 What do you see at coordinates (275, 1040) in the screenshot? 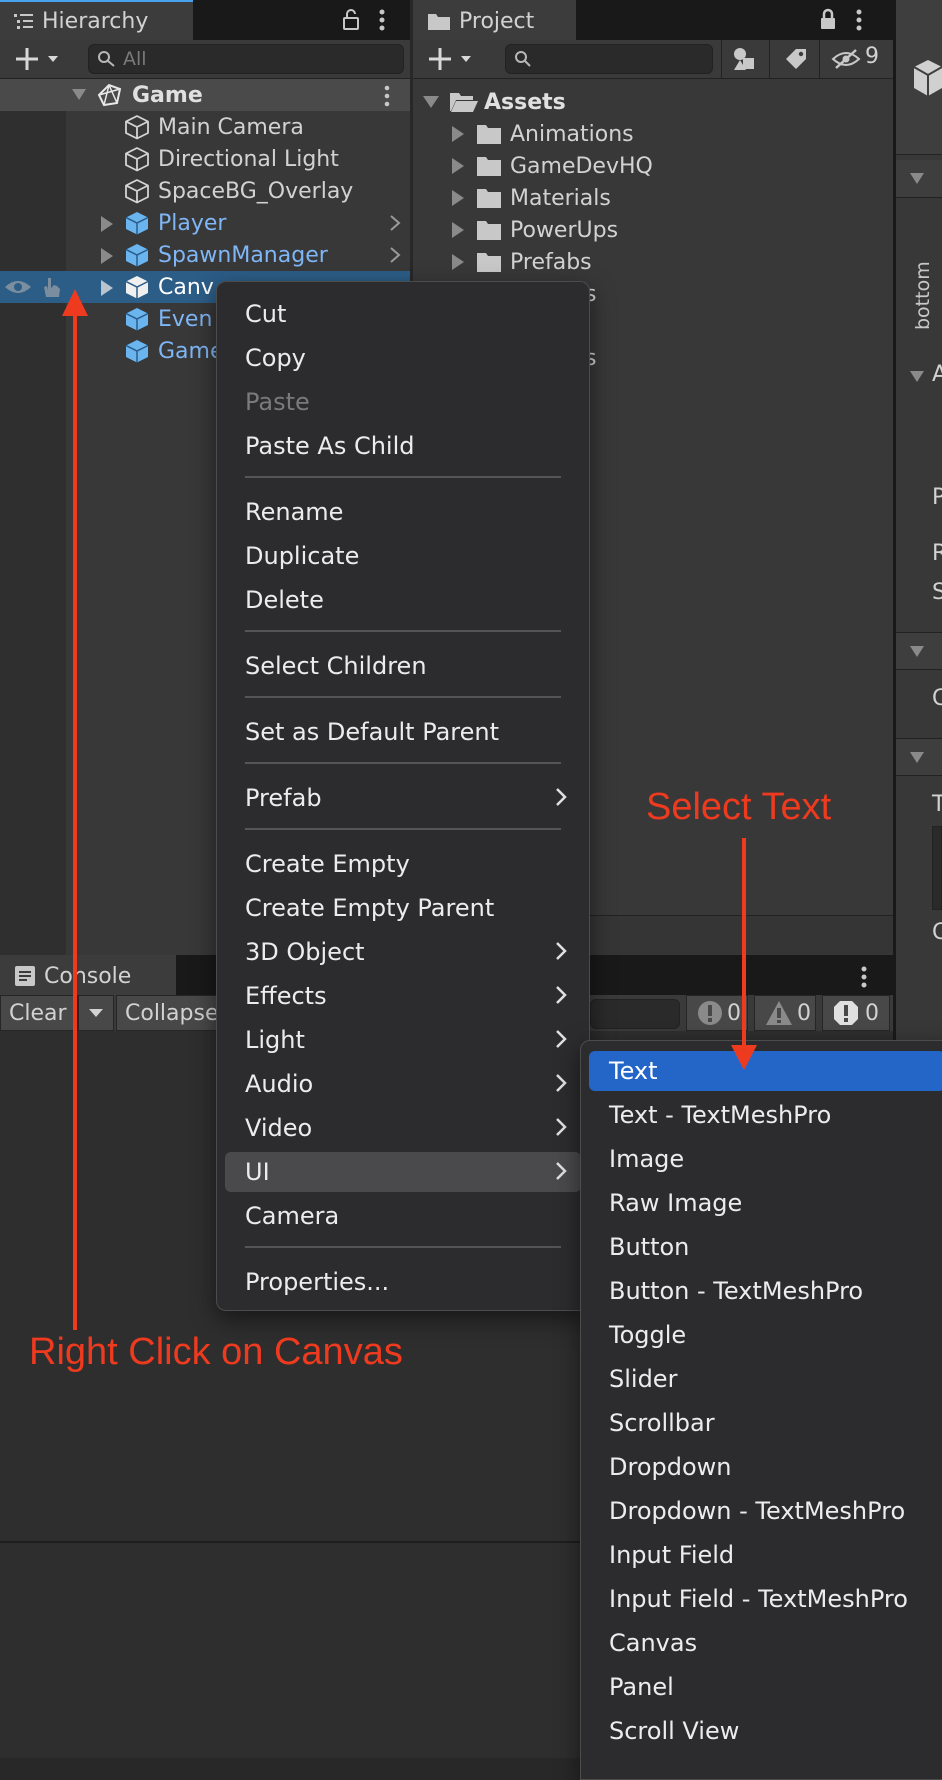
I see `menu-item-label: Light` at bounding box center [275, 1040].